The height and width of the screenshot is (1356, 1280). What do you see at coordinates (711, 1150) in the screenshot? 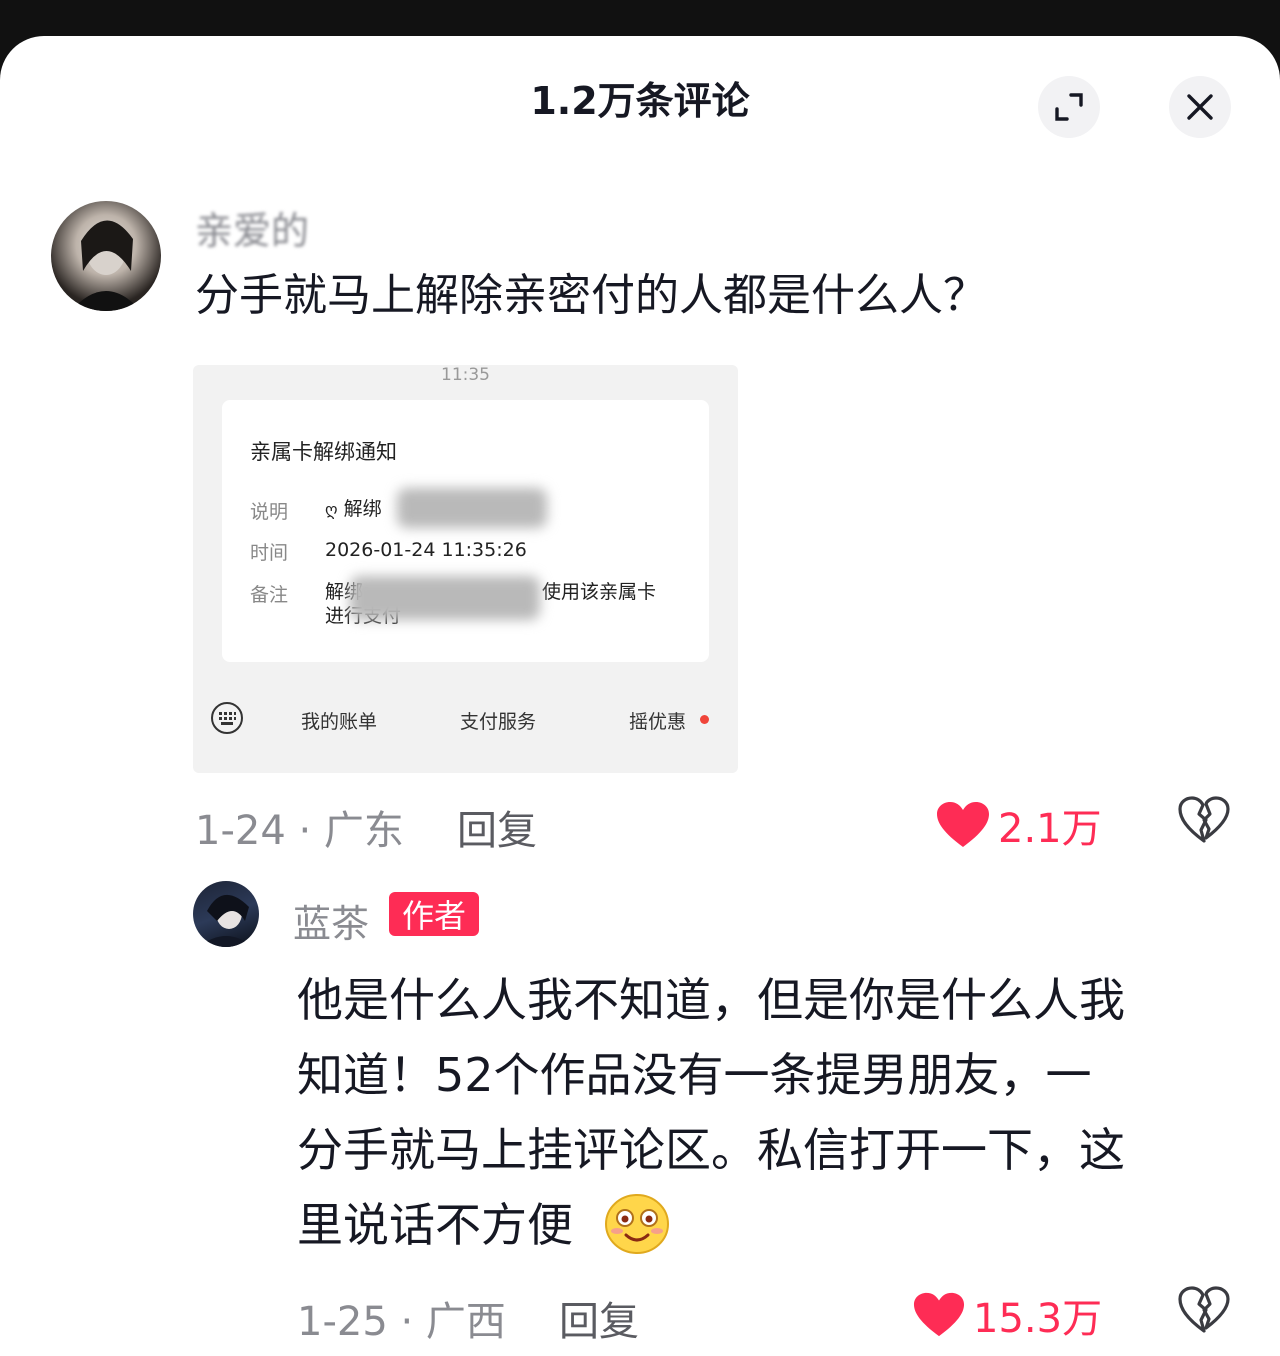
I see `reply-text-line: 分手就马上挂评论区。私信打开一下，这` at bounding box center [711, 1150].